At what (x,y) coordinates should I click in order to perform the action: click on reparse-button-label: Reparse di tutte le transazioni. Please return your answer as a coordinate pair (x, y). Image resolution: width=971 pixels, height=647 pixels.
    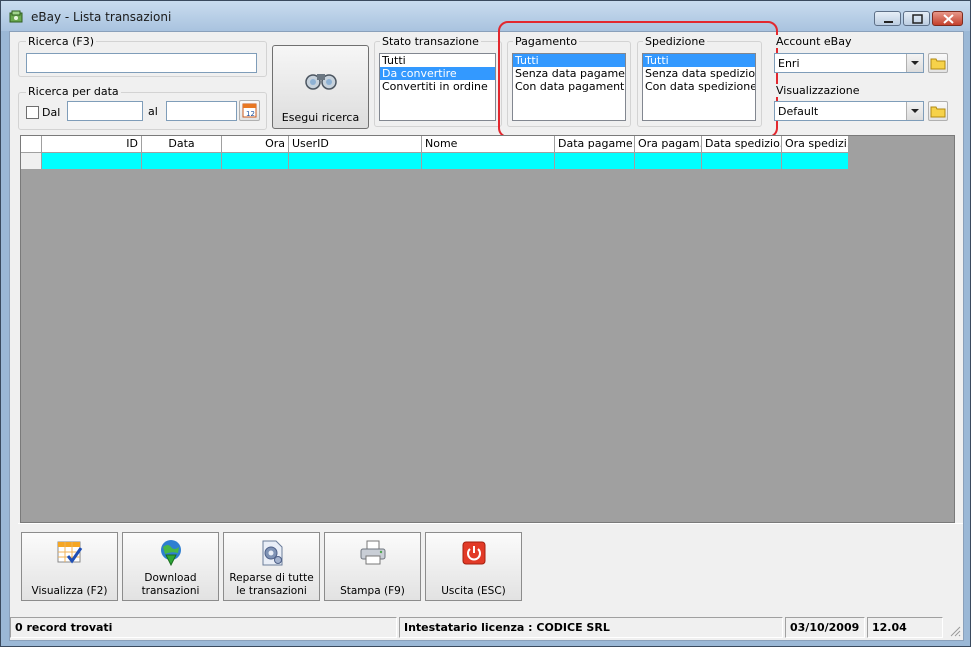
    Looking at the image, I should click on (271, 584).